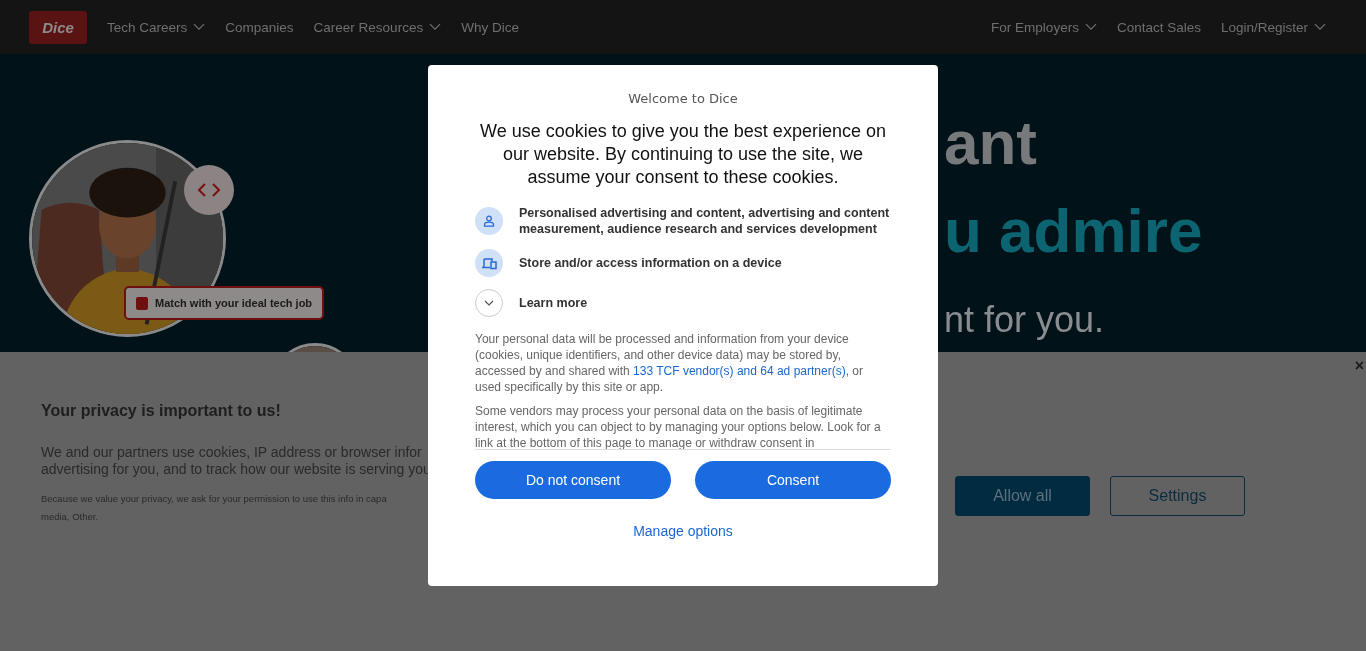 The height and width of the screenshot is (651, 1366). I want to click on close-button: ×, so click(1359, 366).